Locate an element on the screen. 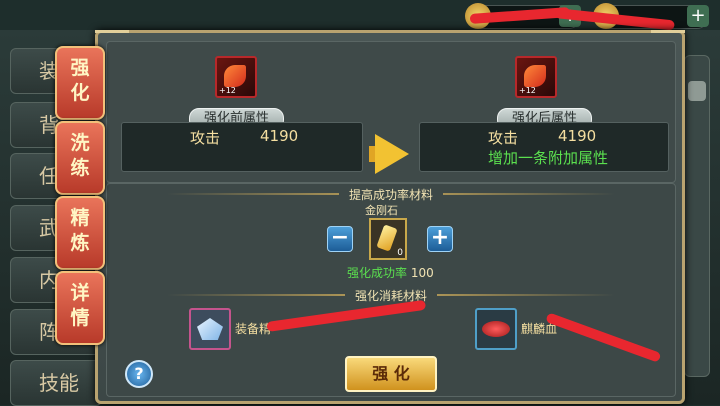 The width and height of the screenshot is (720, 406). bg-tab-skill: 技能 is located at coordinates (56, 383).